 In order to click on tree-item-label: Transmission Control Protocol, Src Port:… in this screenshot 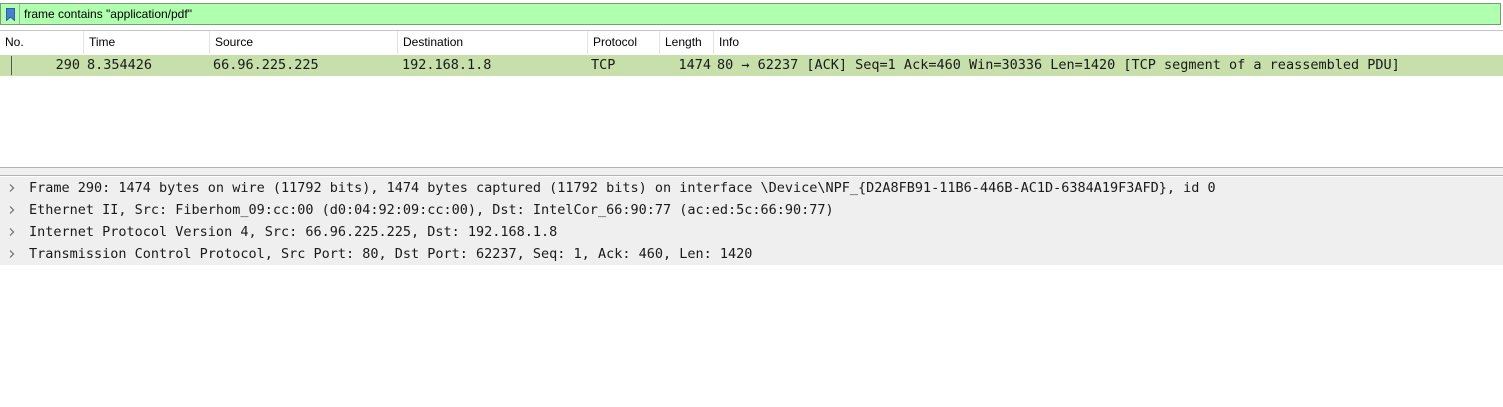, I will do `click(391, 254)`.